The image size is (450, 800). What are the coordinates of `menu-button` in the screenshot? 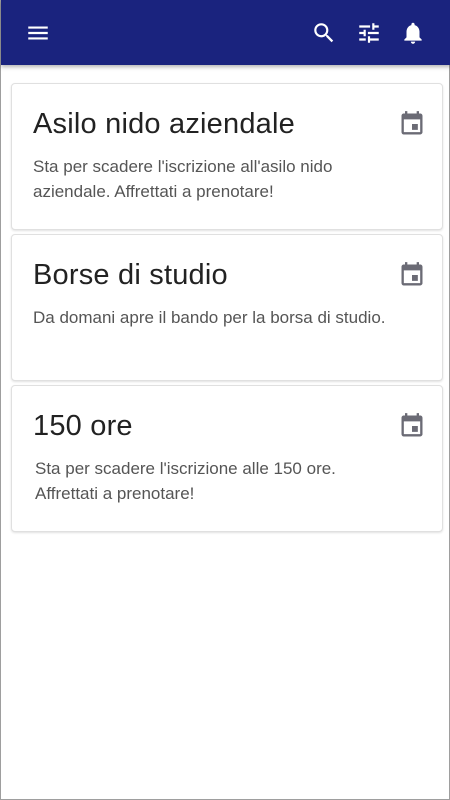 It's located at (38, 33).